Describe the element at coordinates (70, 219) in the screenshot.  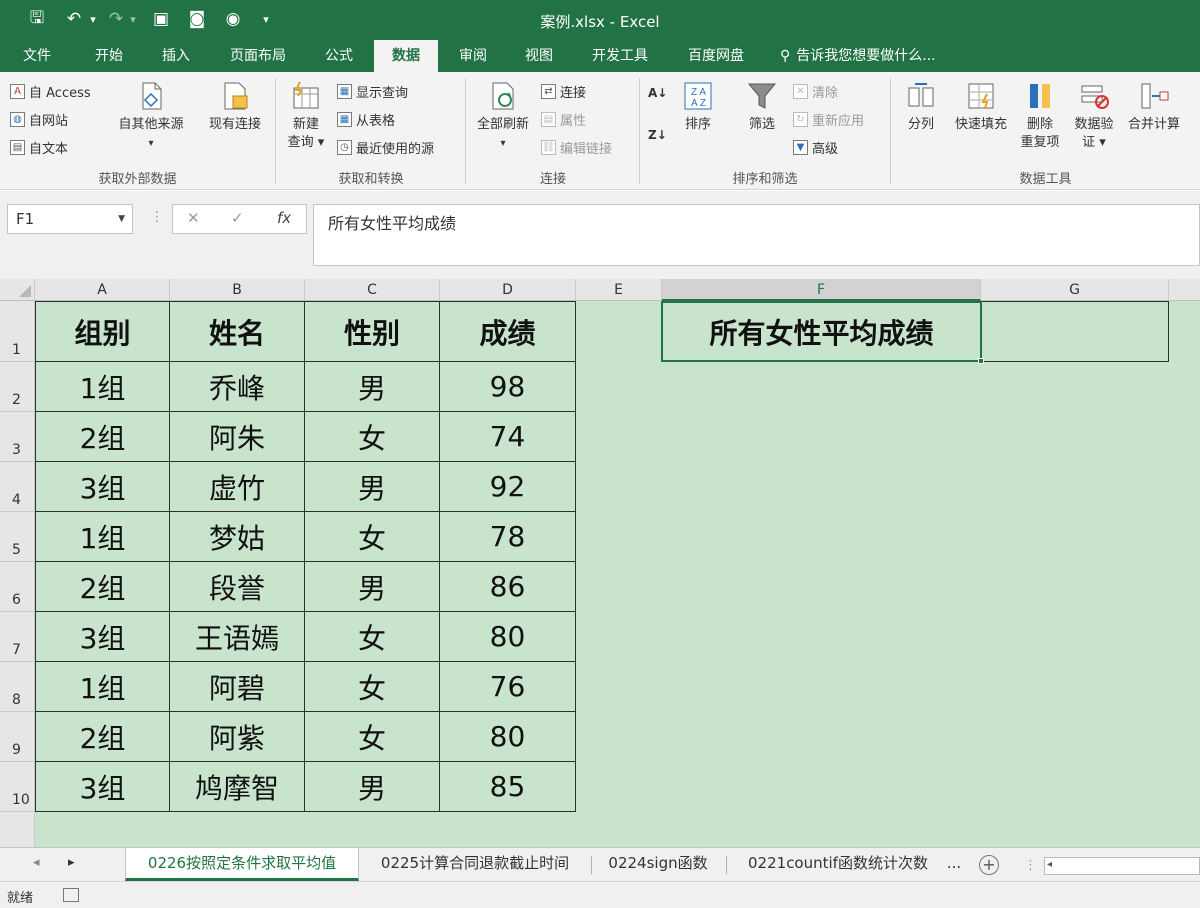
I see `name-box: F1 ▼` at that location.